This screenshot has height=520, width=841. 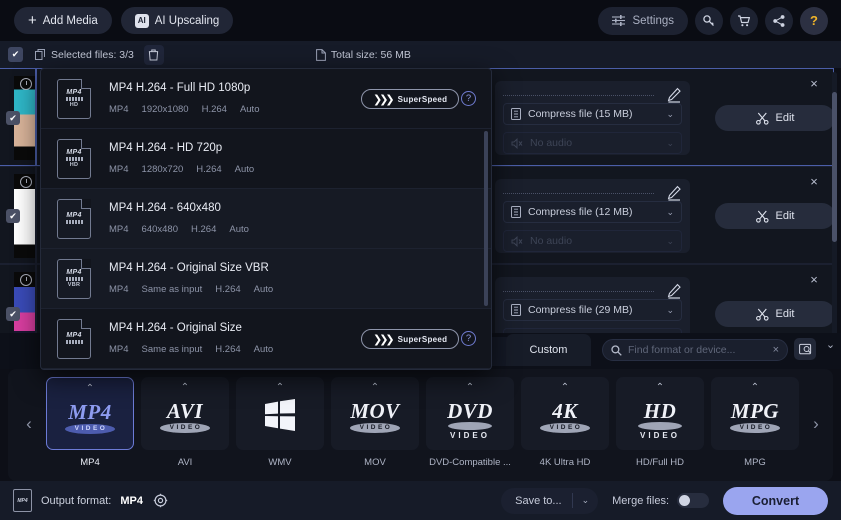 I want to click on file-list-scrollbar, so click(x=834, y=219).